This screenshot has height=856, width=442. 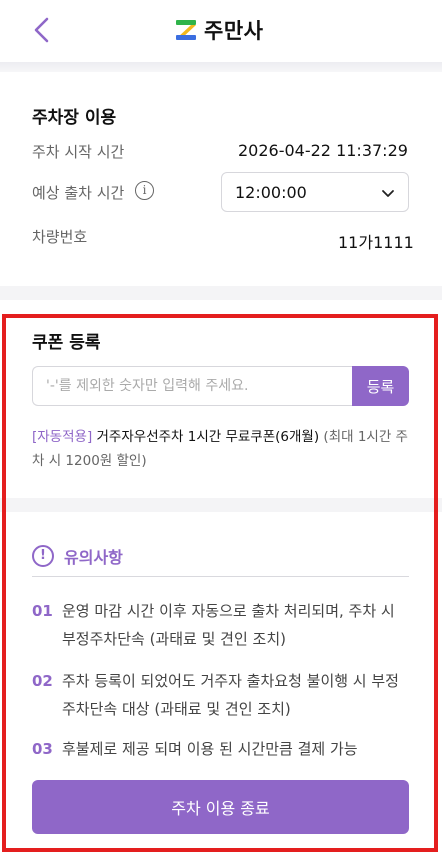 I want to click on start-time-label: 주차 시작 시간, so click(x=78, y=152).